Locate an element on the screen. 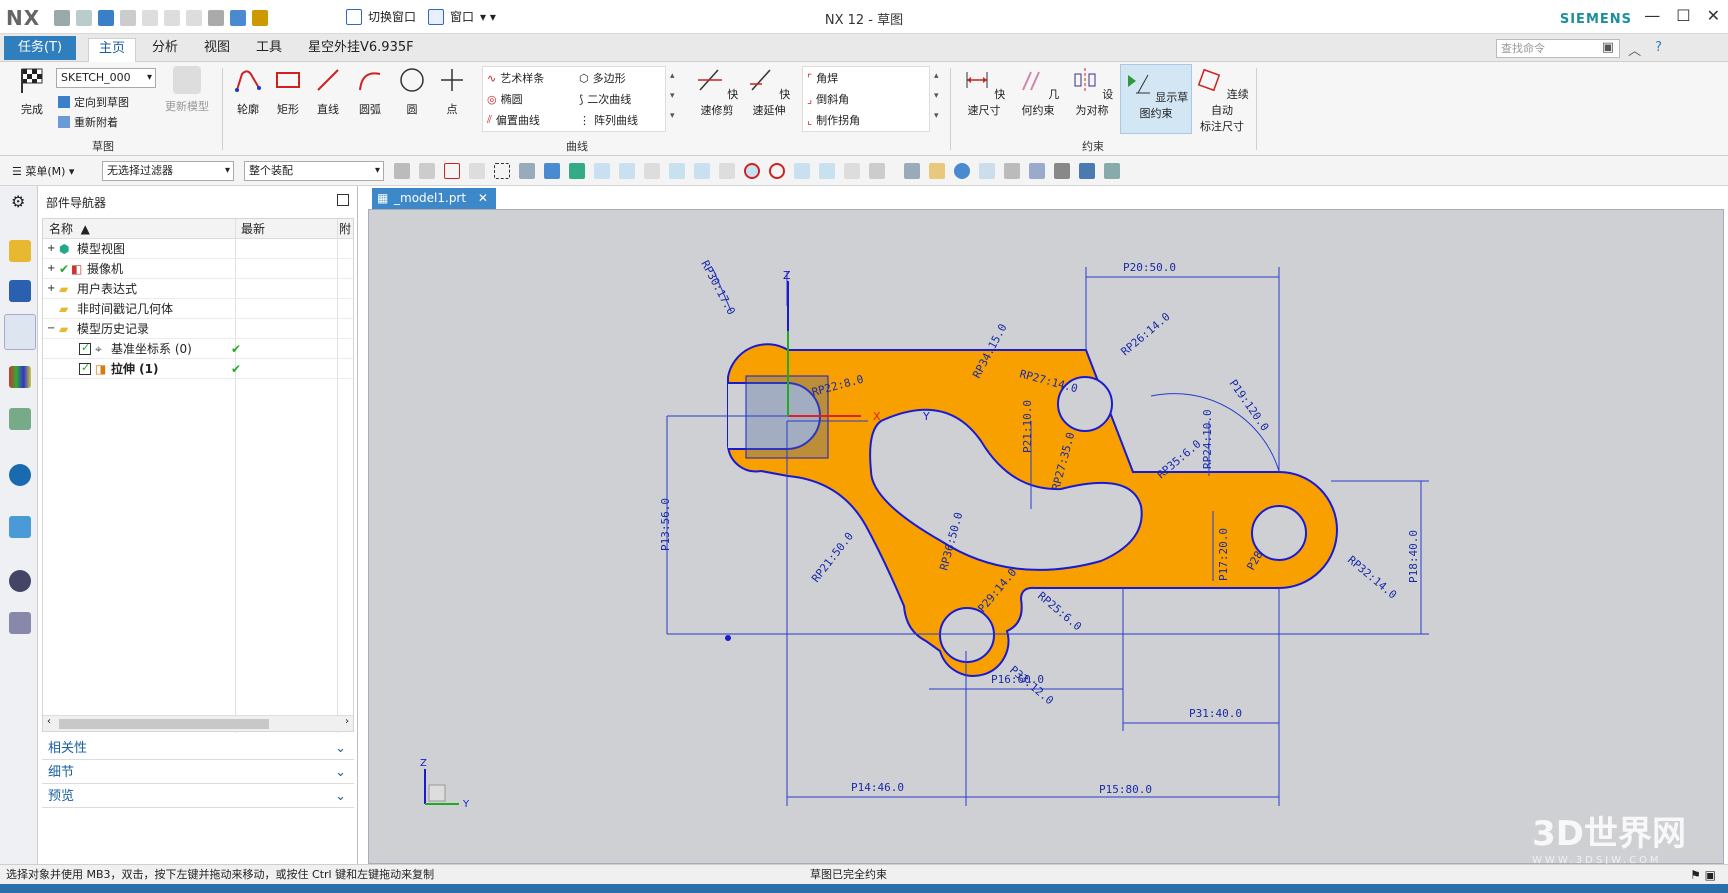 This screenshot has width=1728, height=893. dimension-label: RP30:17.0 is located at coordinates (717, 287).